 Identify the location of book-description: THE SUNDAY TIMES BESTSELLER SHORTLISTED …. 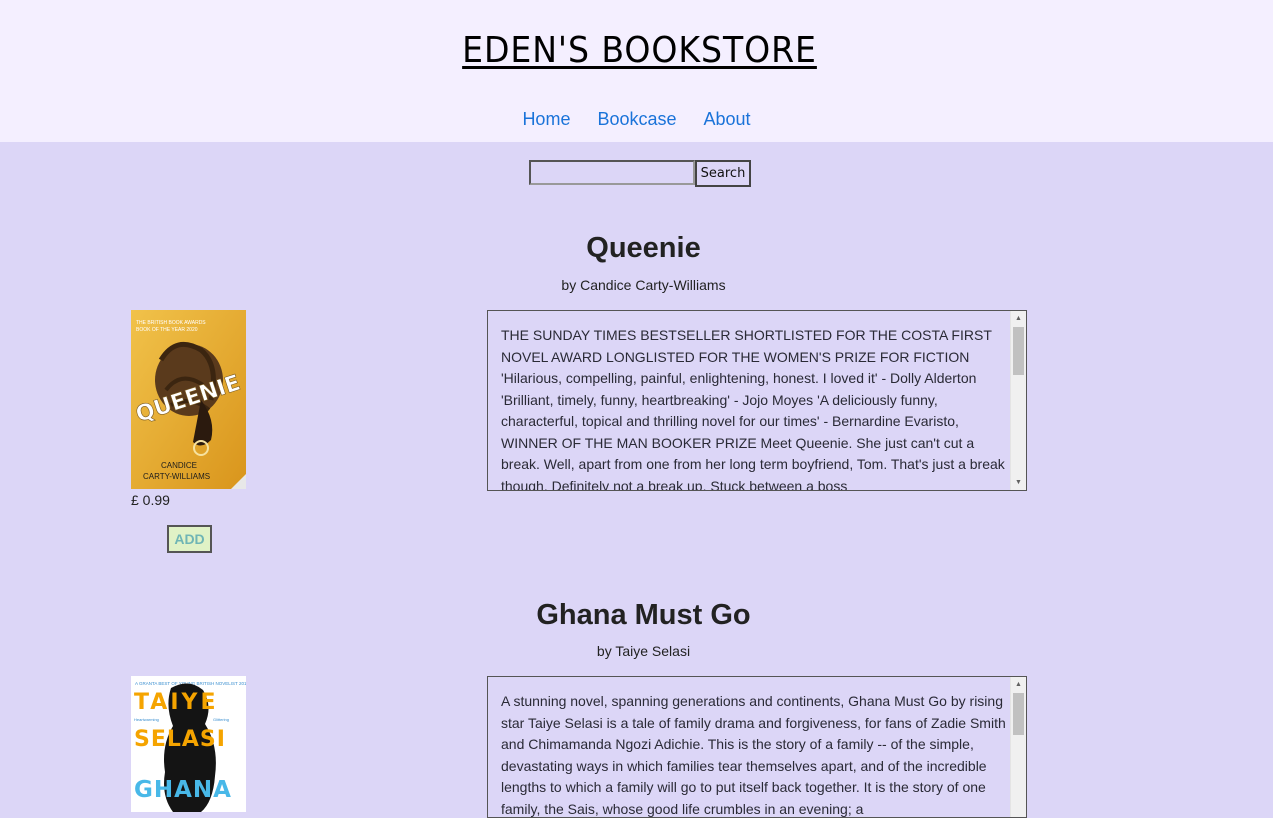
(757, 400).